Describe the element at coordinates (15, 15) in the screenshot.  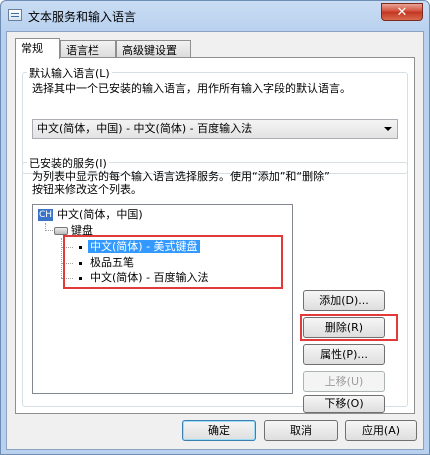
I see `keyboard-settings-icon` at that location.